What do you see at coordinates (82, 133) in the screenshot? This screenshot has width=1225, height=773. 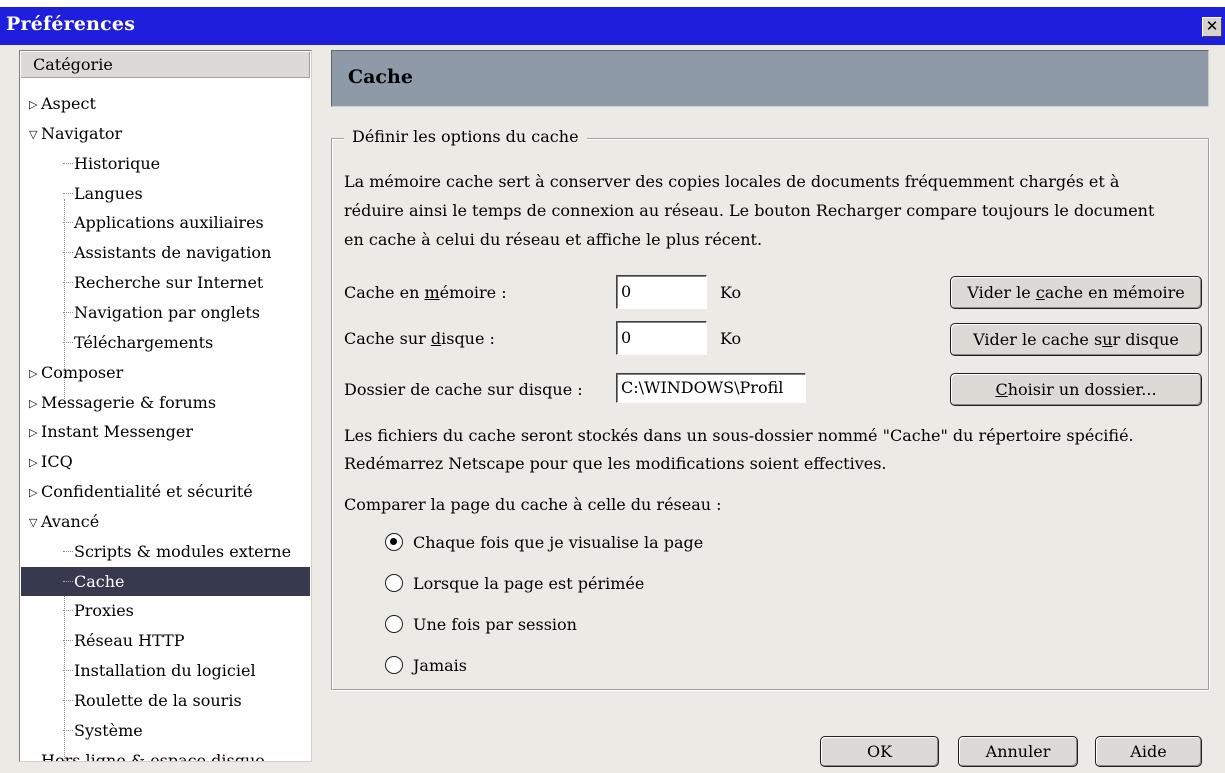 I see `tree-item-label: Navigator` at bounding box center [82, 133].